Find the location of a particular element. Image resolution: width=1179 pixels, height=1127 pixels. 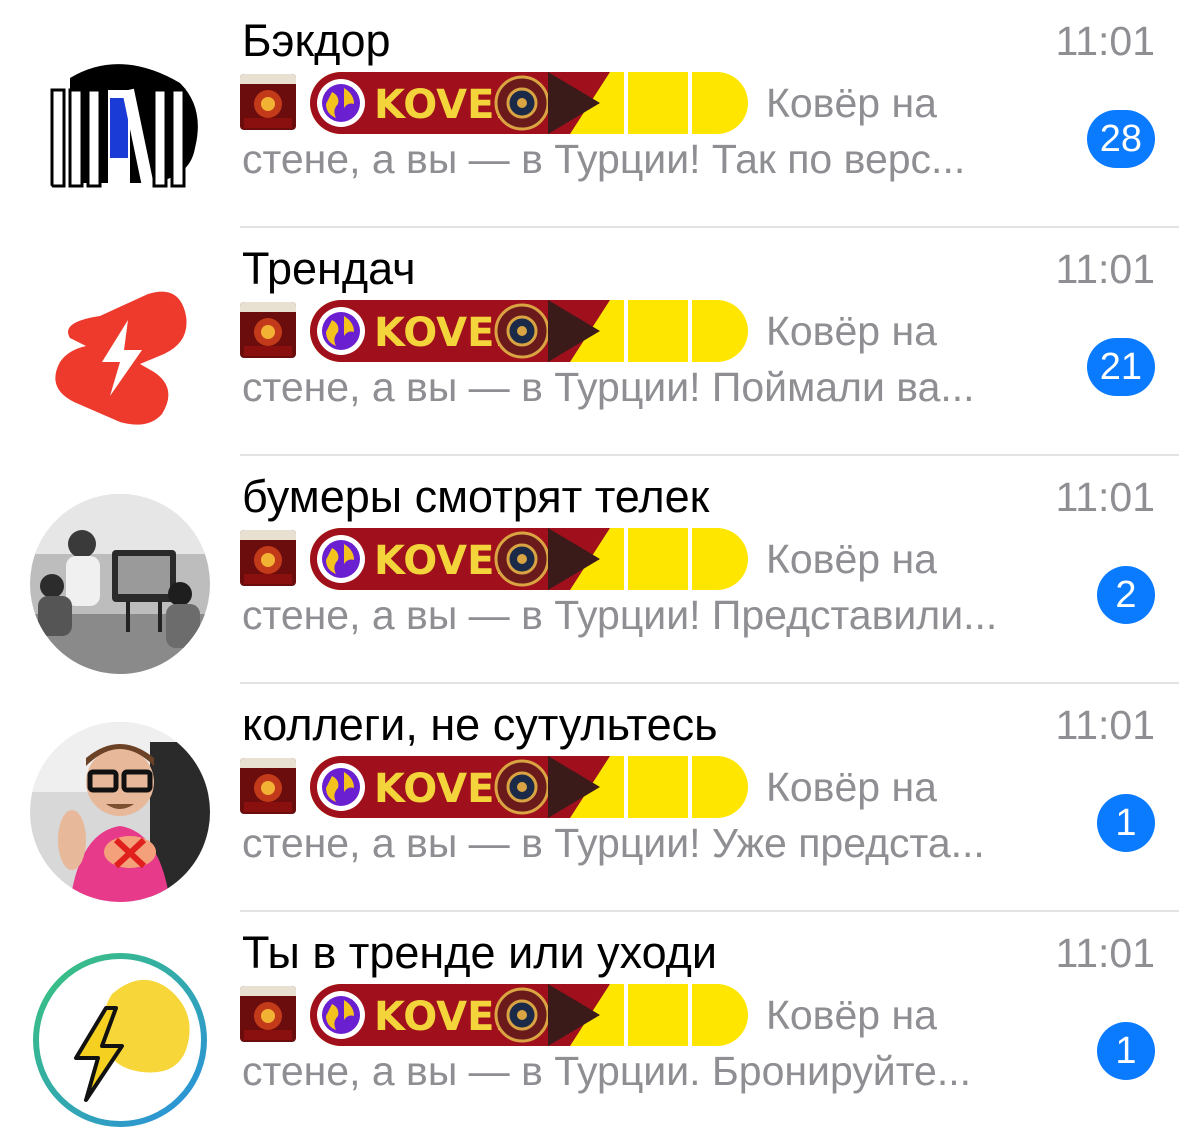

unread-badge: 21 is located at coordinates (1120, 367).